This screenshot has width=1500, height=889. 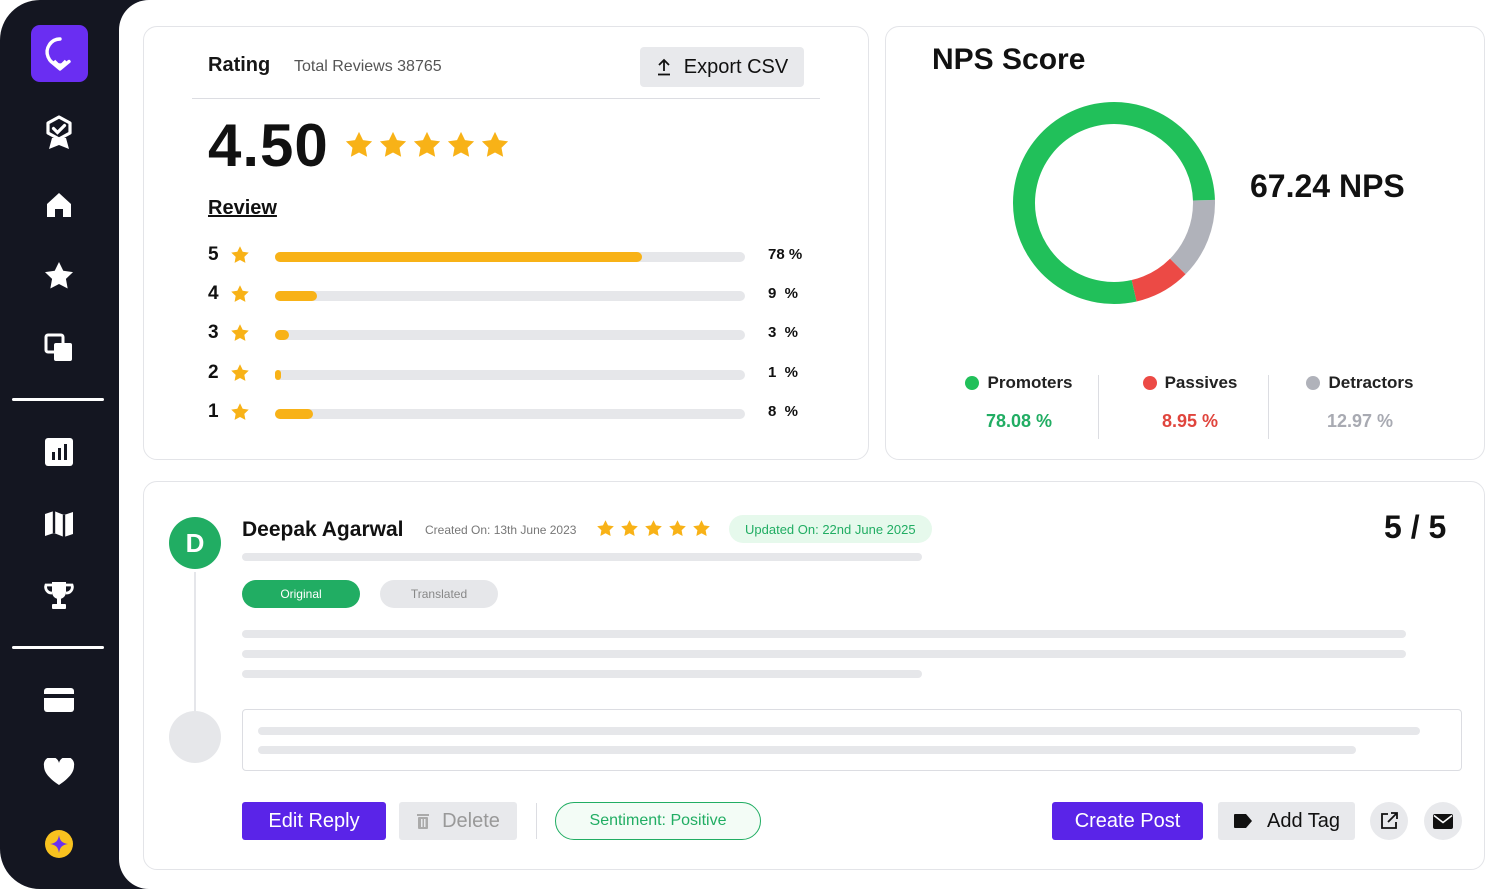 I want to click on export-csv-button: Export CSV, so click(x=722, y=67).